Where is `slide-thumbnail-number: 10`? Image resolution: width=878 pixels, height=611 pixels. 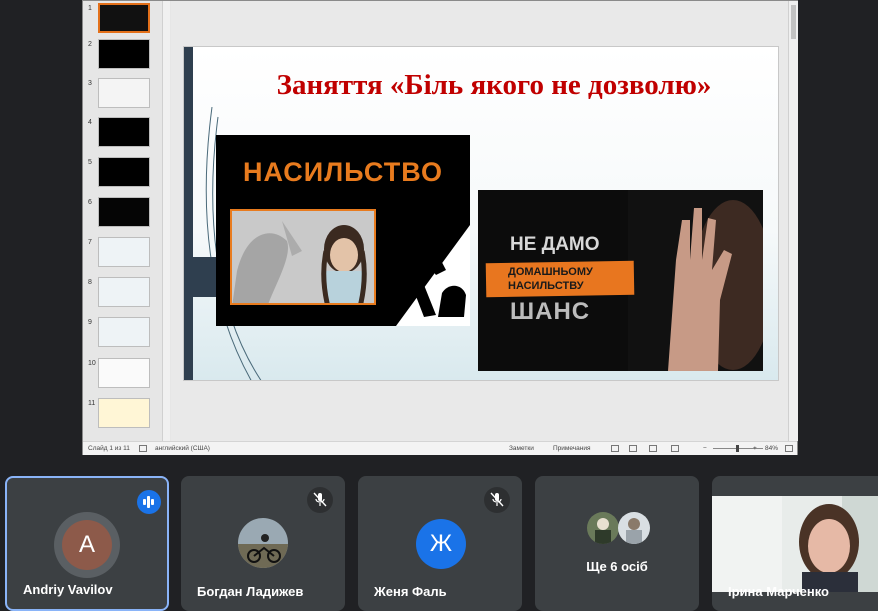 slide-thumbnail-number: 10 is located at coordinates (92, 363).